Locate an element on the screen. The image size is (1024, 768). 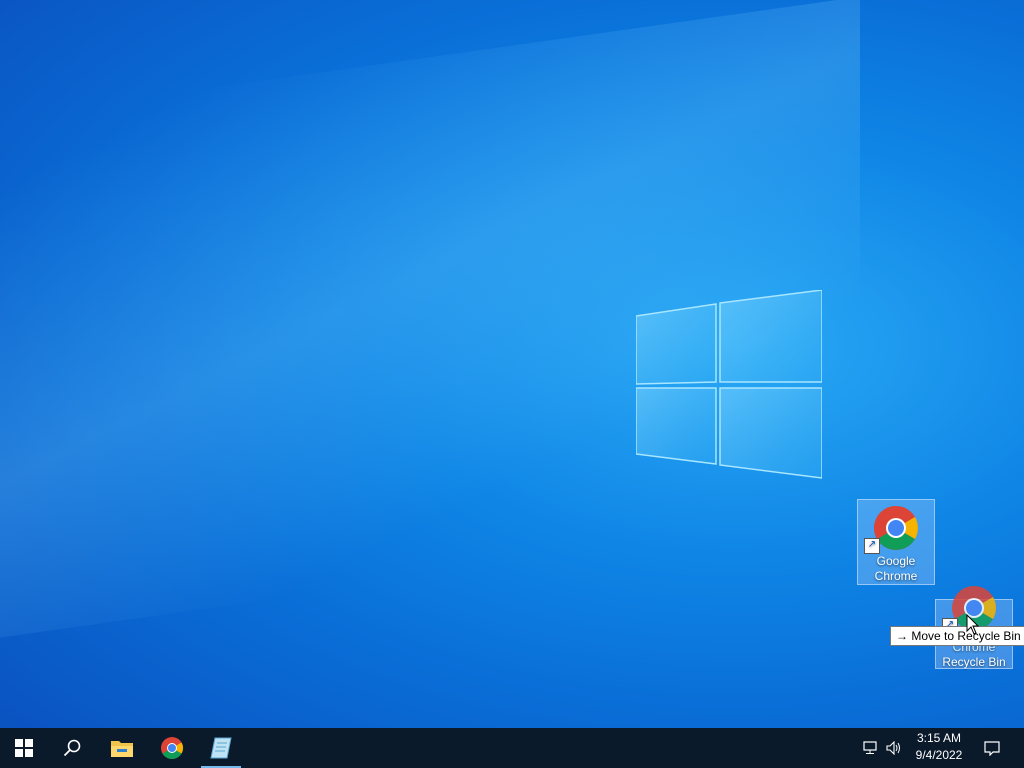
taskbar: 3:15 AM 9/4/2022 is located at coordinates (512, 748).